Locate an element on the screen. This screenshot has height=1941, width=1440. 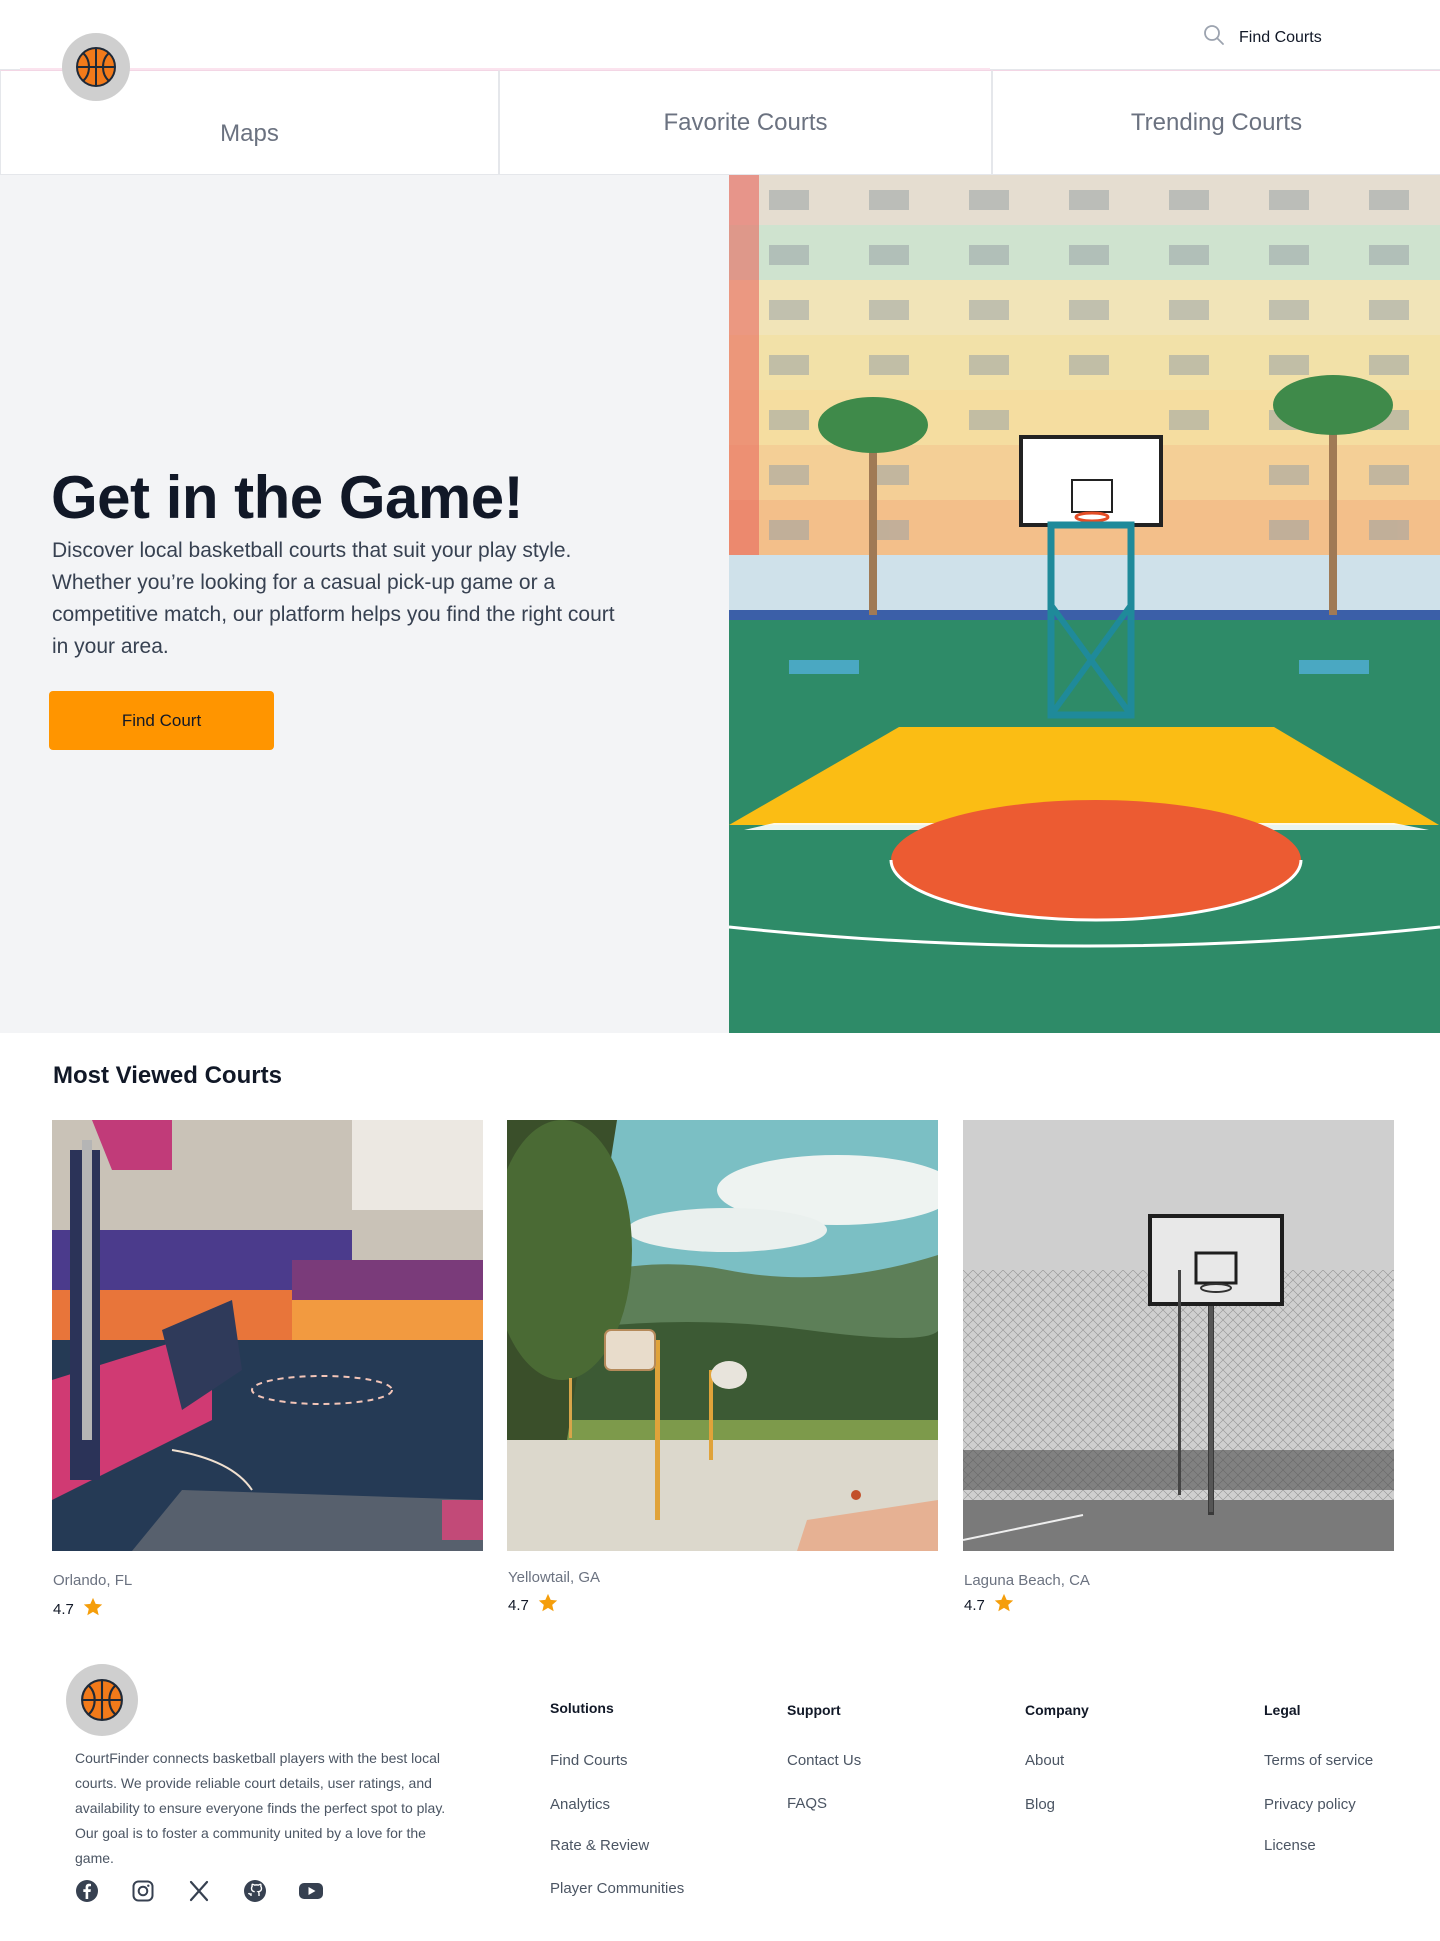
most-viewed-title: Most Viewed Courts is located at coordinates (167, 1075).